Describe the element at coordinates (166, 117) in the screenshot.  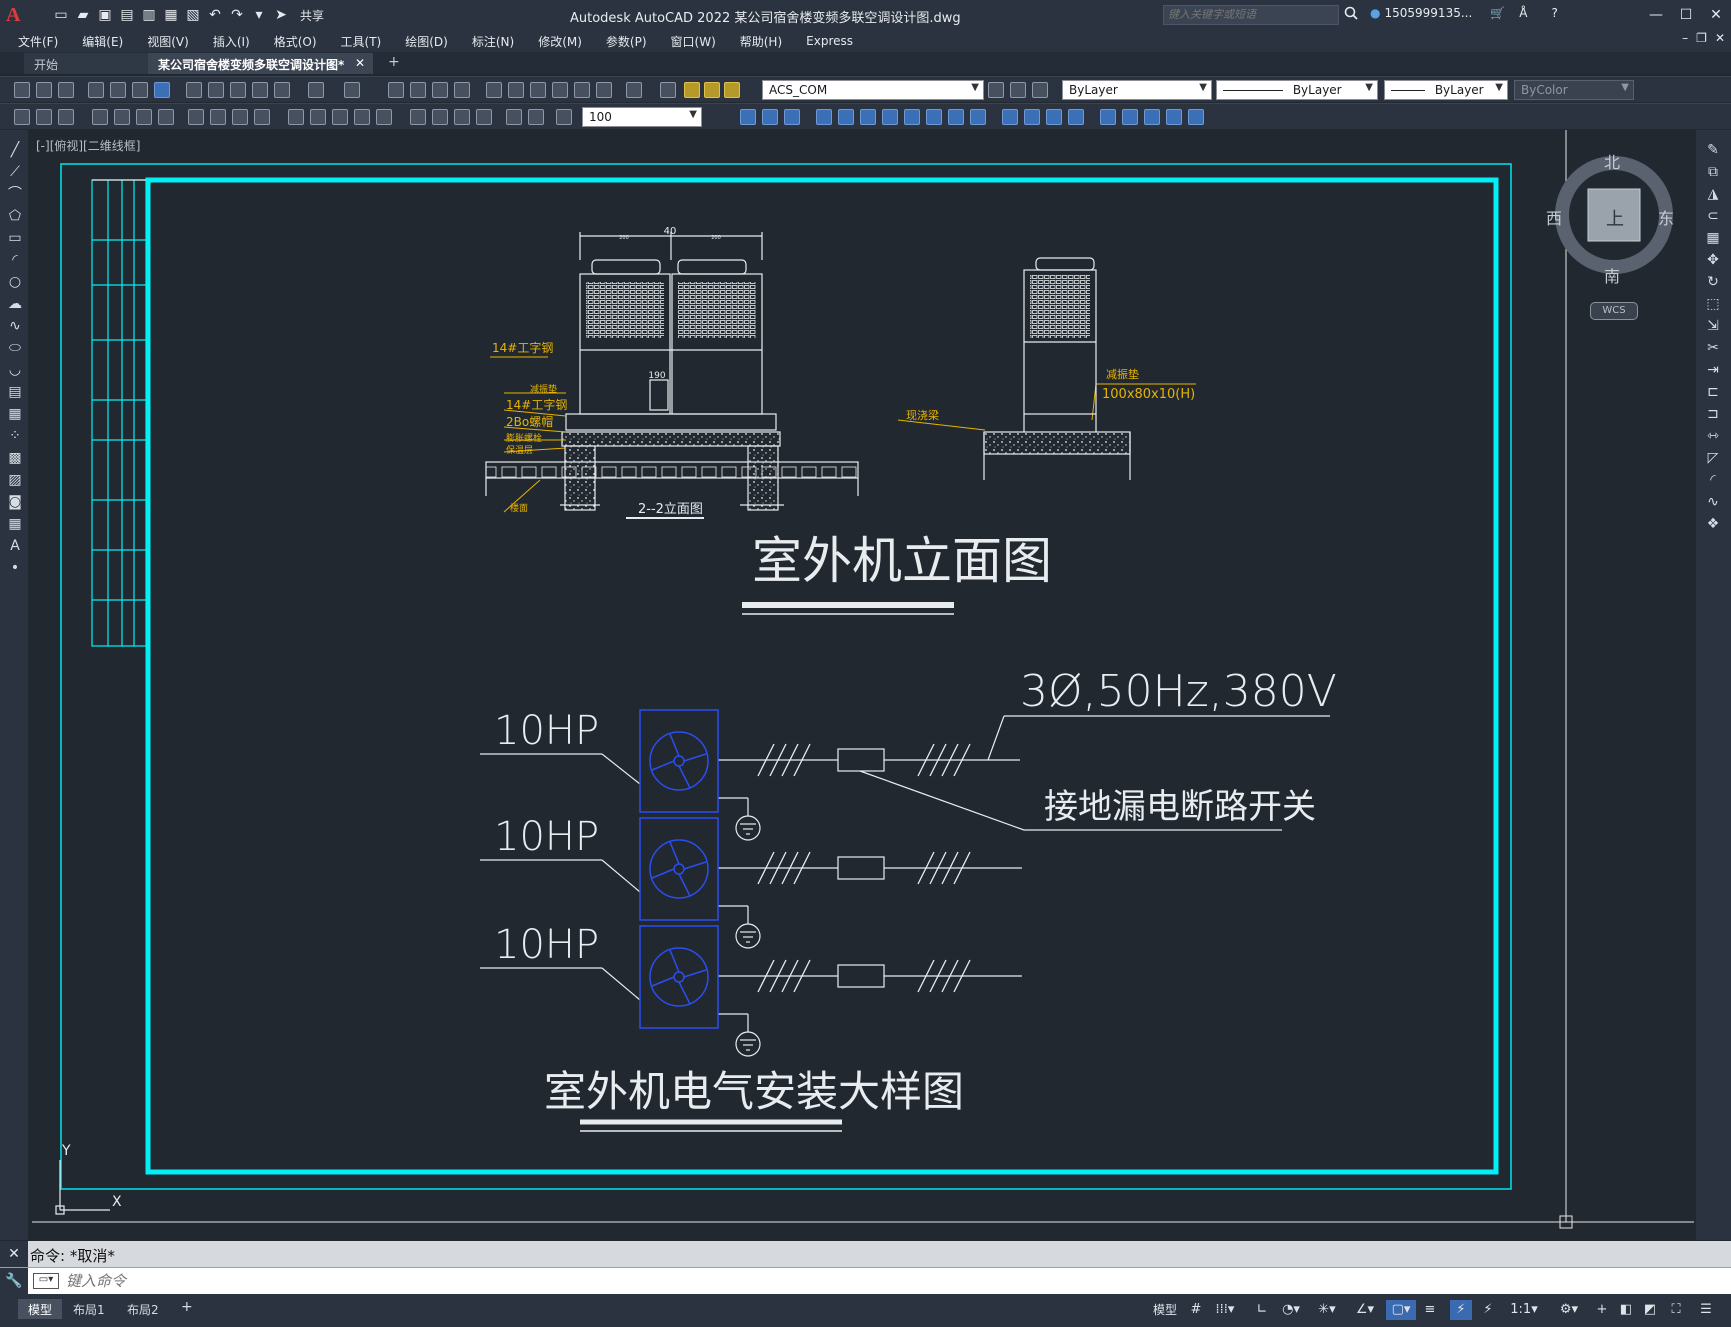
I see `ordinate-dim-icon` at that location.